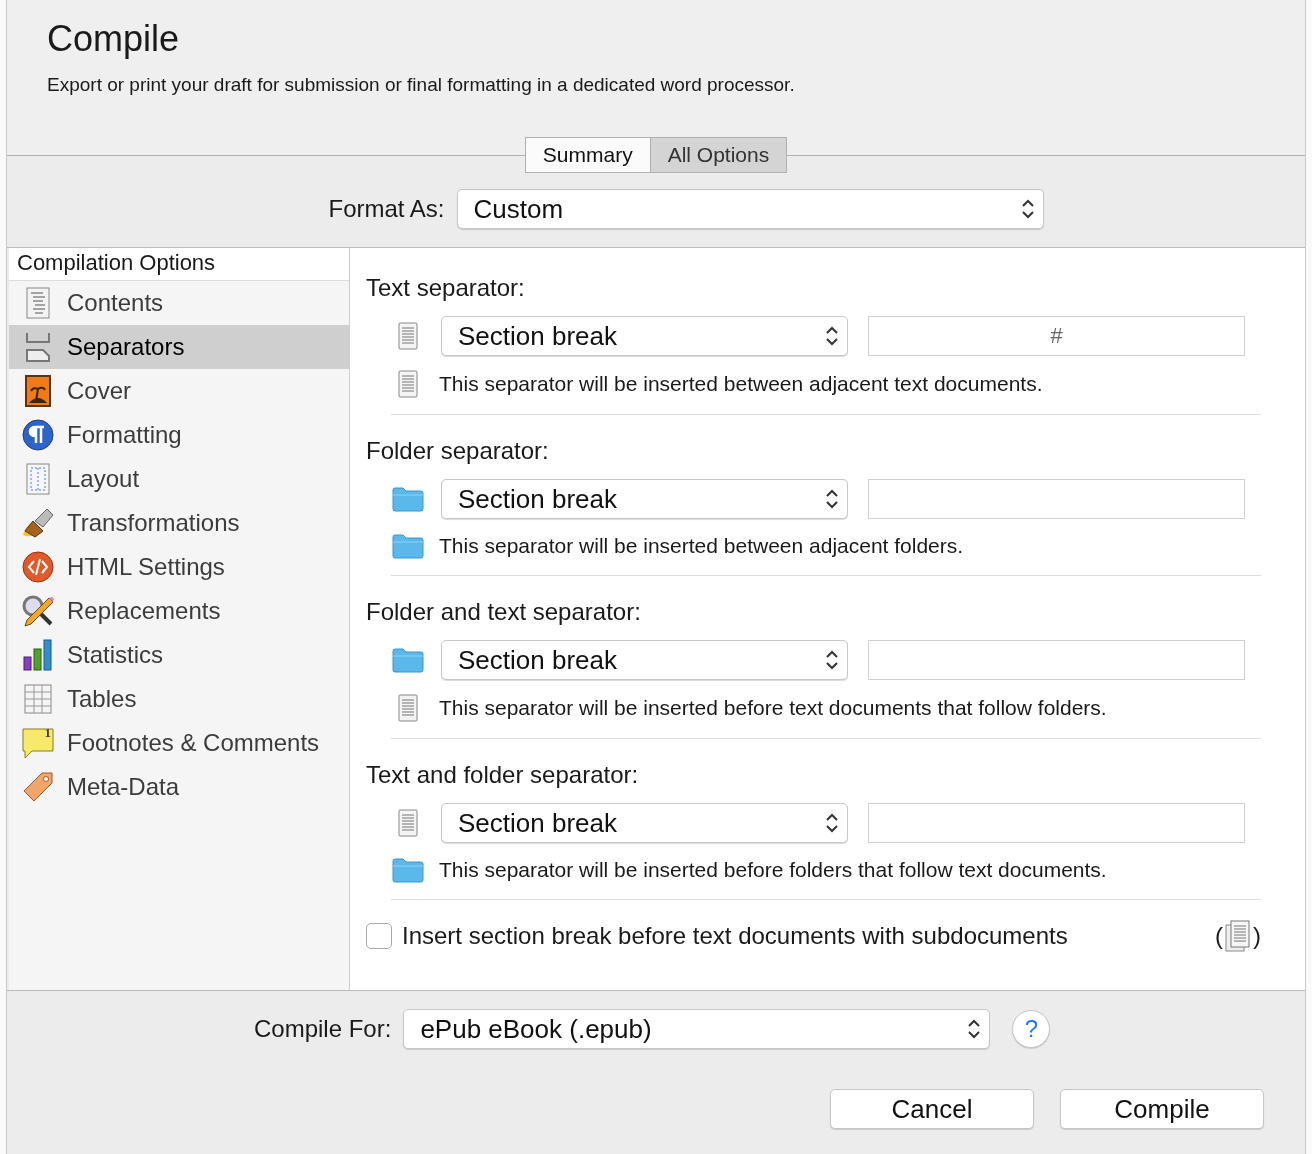 This screenshot has height=1154, width=1312. I want to click on section-title: Folder separator:, so click(458, 451).